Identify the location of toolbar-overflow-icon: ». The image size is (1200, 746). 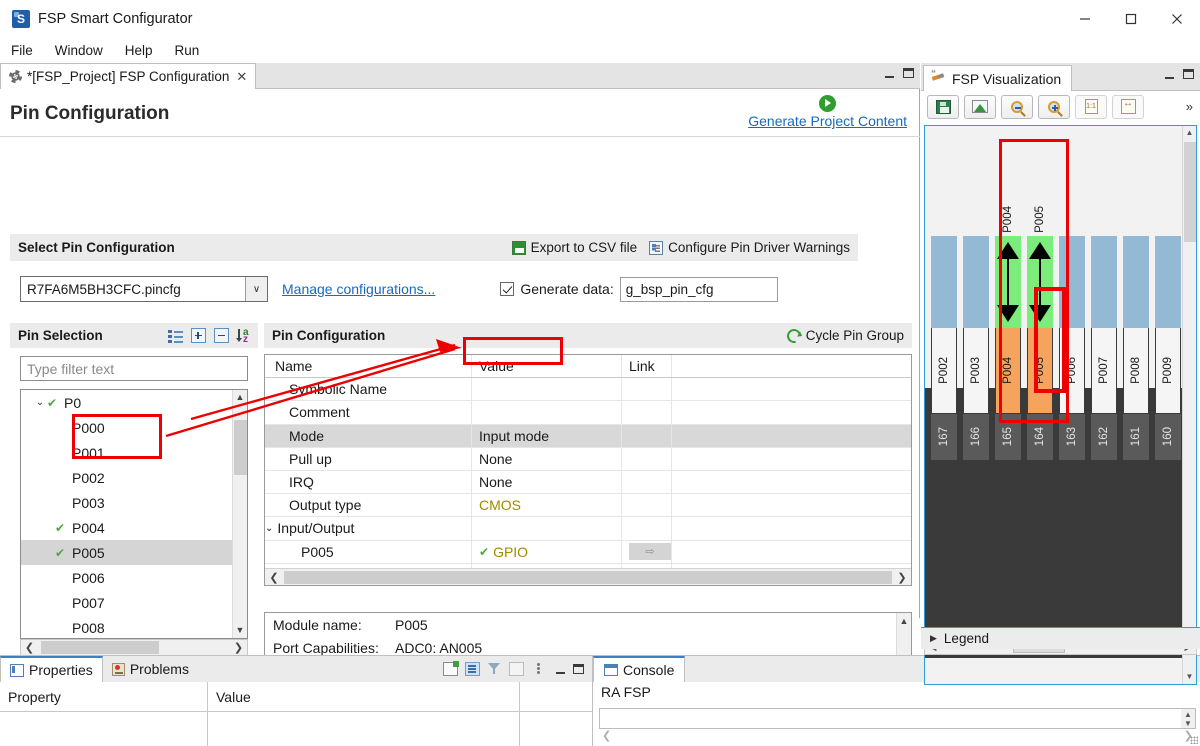
(1189, 106).